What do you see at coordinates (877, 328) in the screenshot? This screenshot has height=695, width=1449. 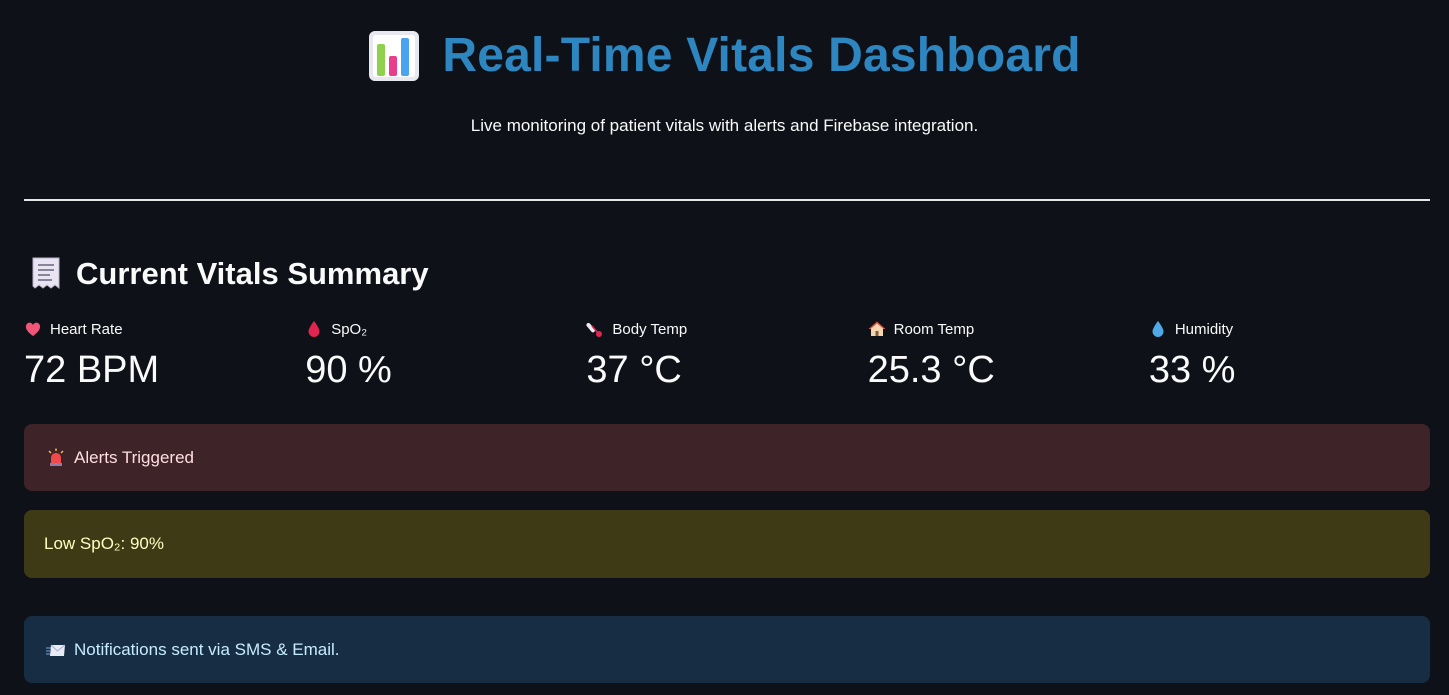 I see `house-icon` at bounding box center [877, 328].